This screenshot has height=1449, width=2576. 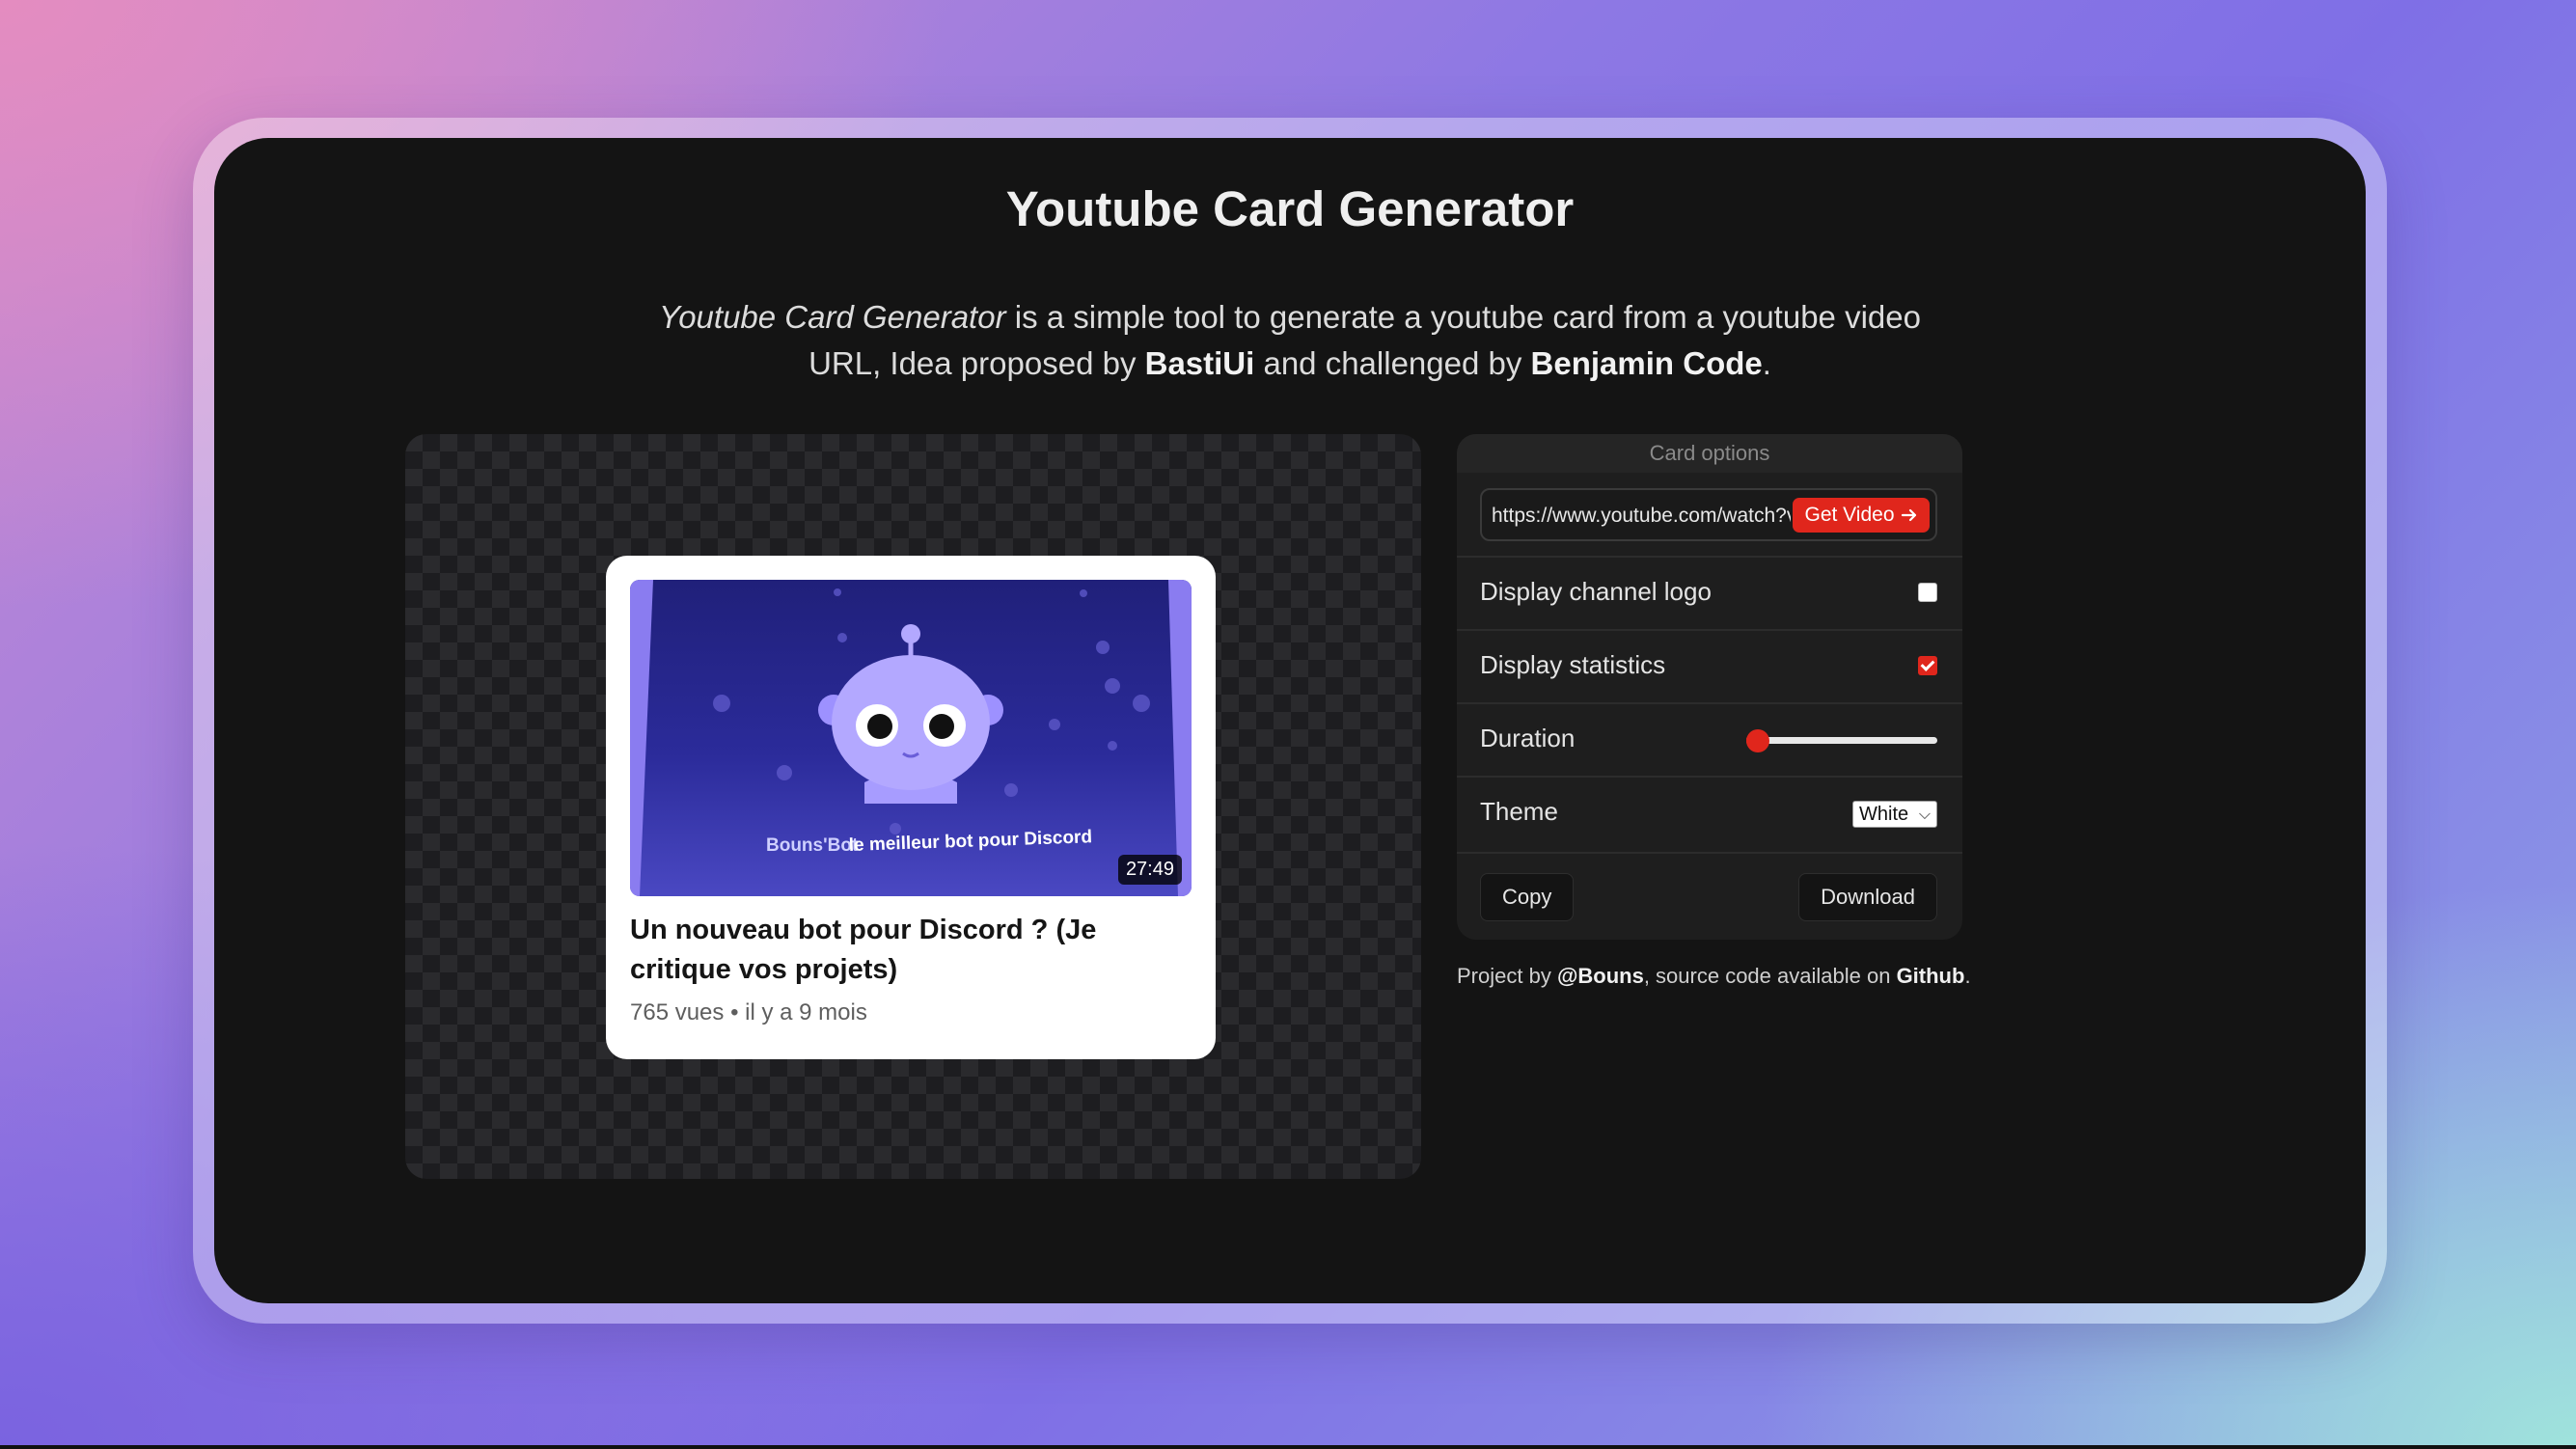 What do you see at coordinates (1290, 208) in the screenshot?
I see `page-title: Youtube Card Generator` at bounding box center [1290, 208].